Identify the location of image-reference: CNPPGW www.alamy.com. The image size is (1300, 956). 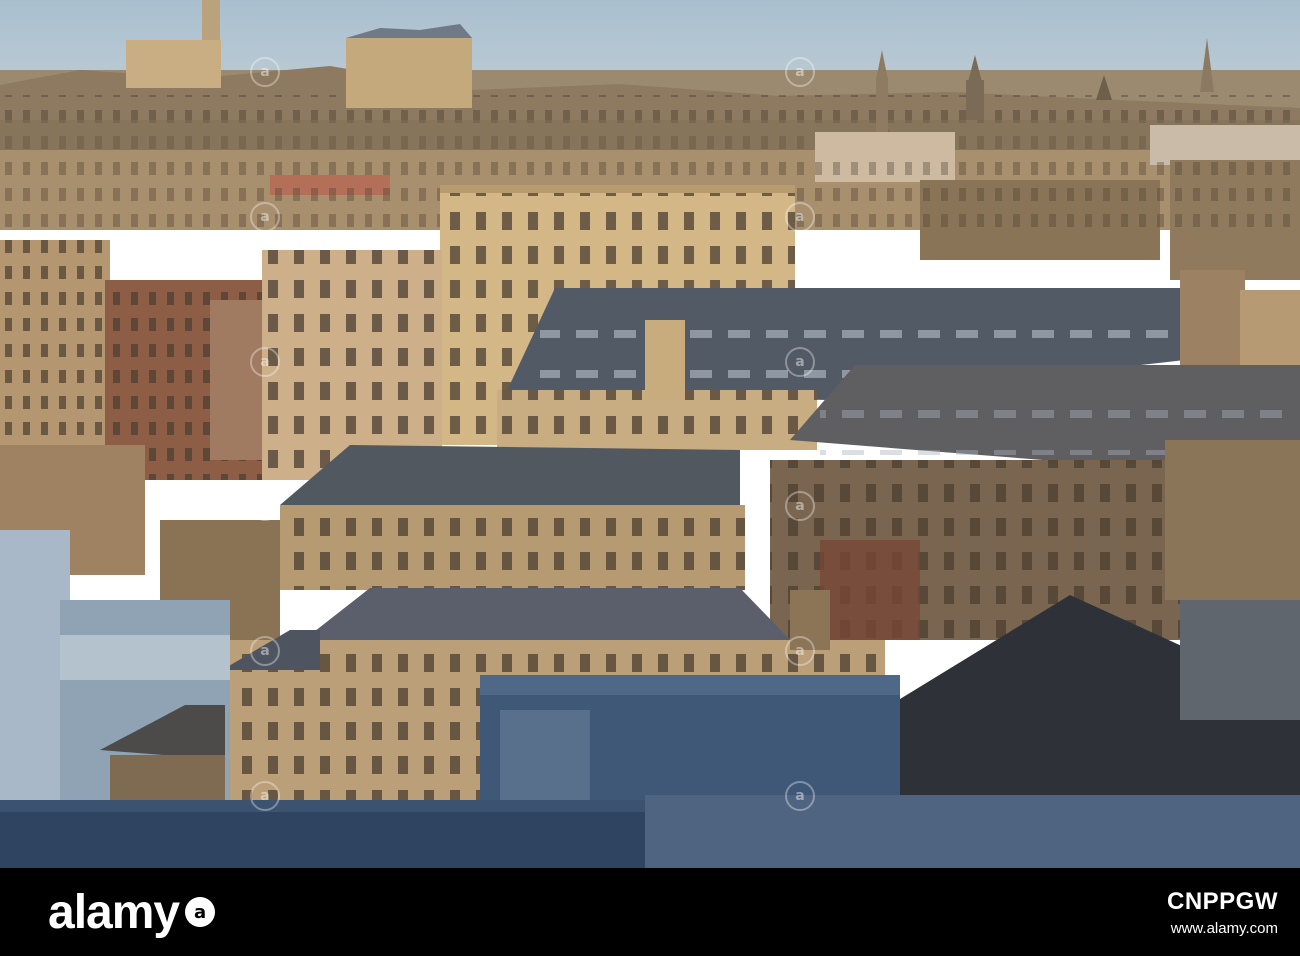
(1222, 912).